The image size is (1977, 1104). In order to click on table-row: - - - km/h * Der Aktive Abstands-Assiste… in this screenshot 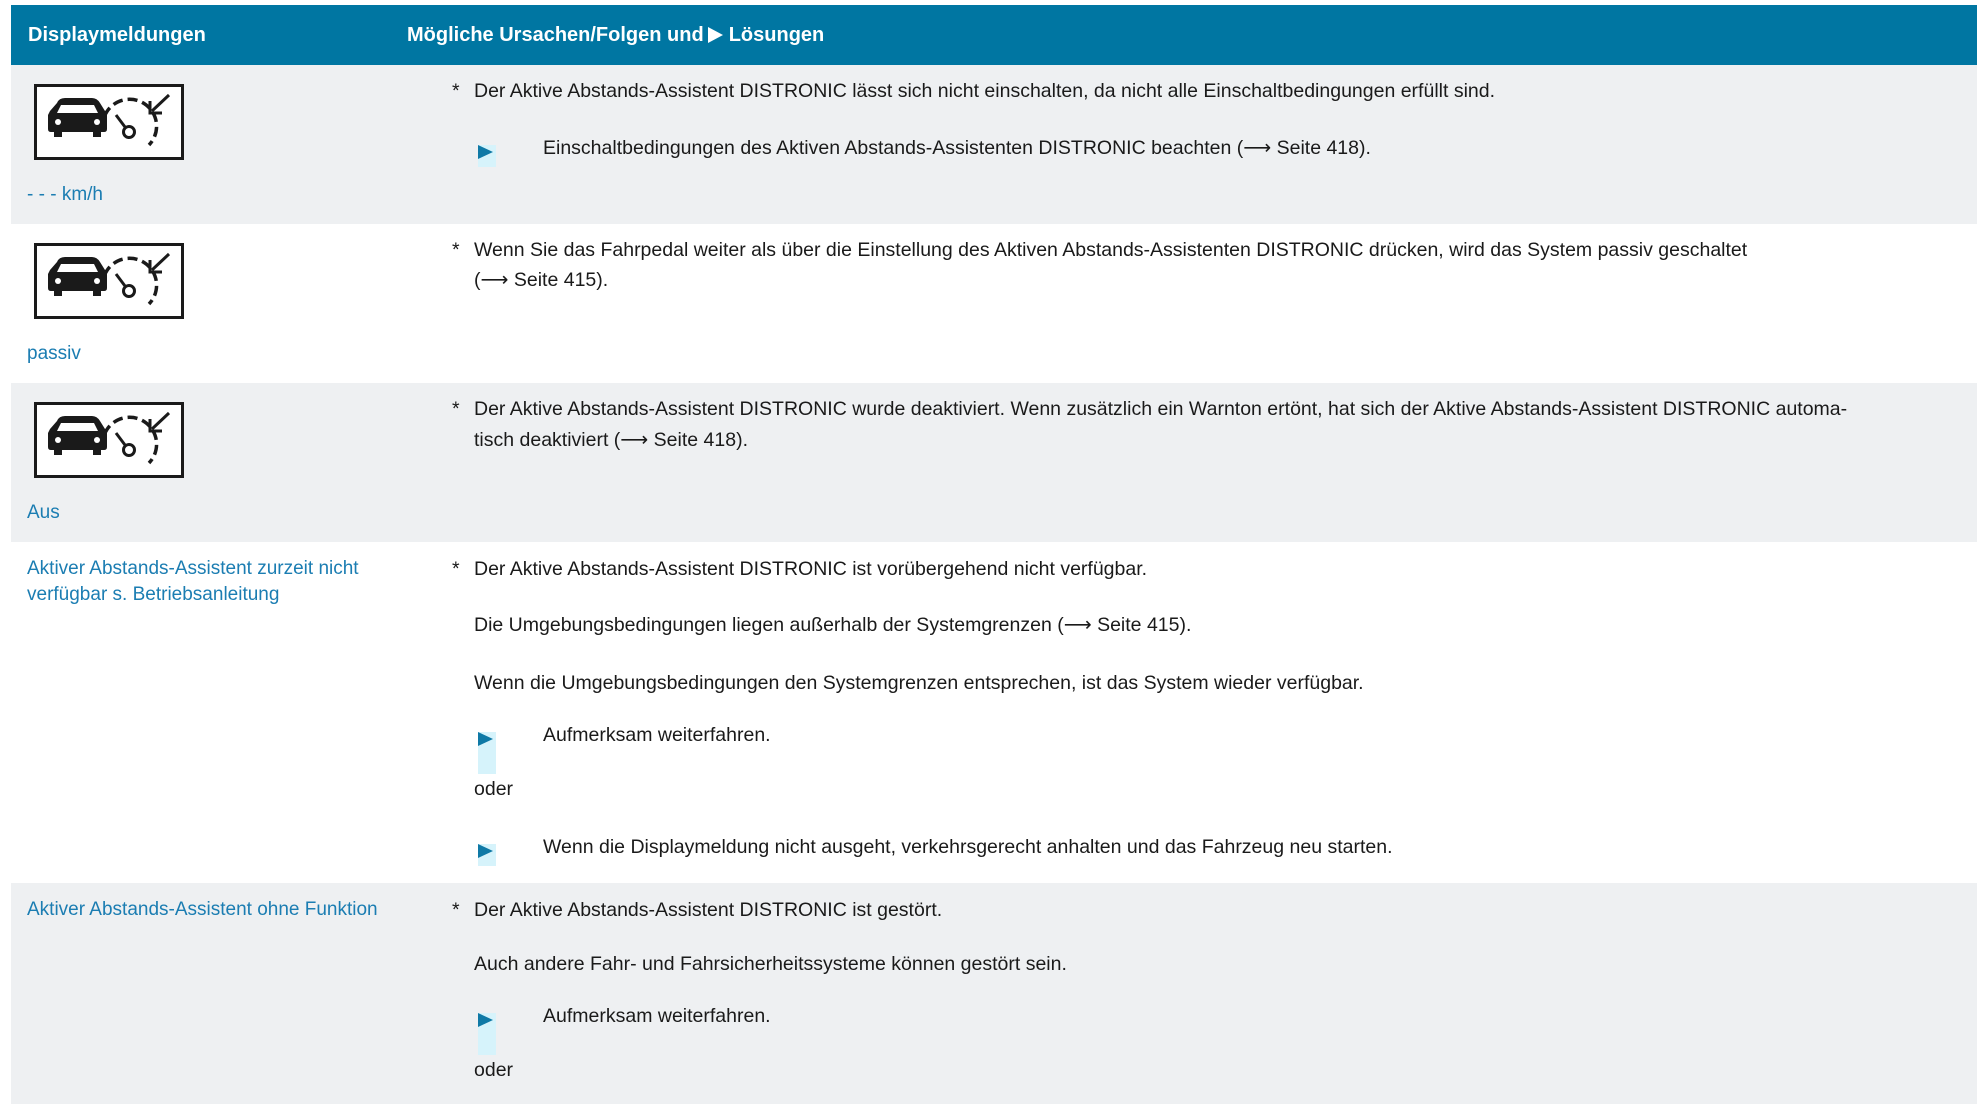, I will do `click(994, 144)`.